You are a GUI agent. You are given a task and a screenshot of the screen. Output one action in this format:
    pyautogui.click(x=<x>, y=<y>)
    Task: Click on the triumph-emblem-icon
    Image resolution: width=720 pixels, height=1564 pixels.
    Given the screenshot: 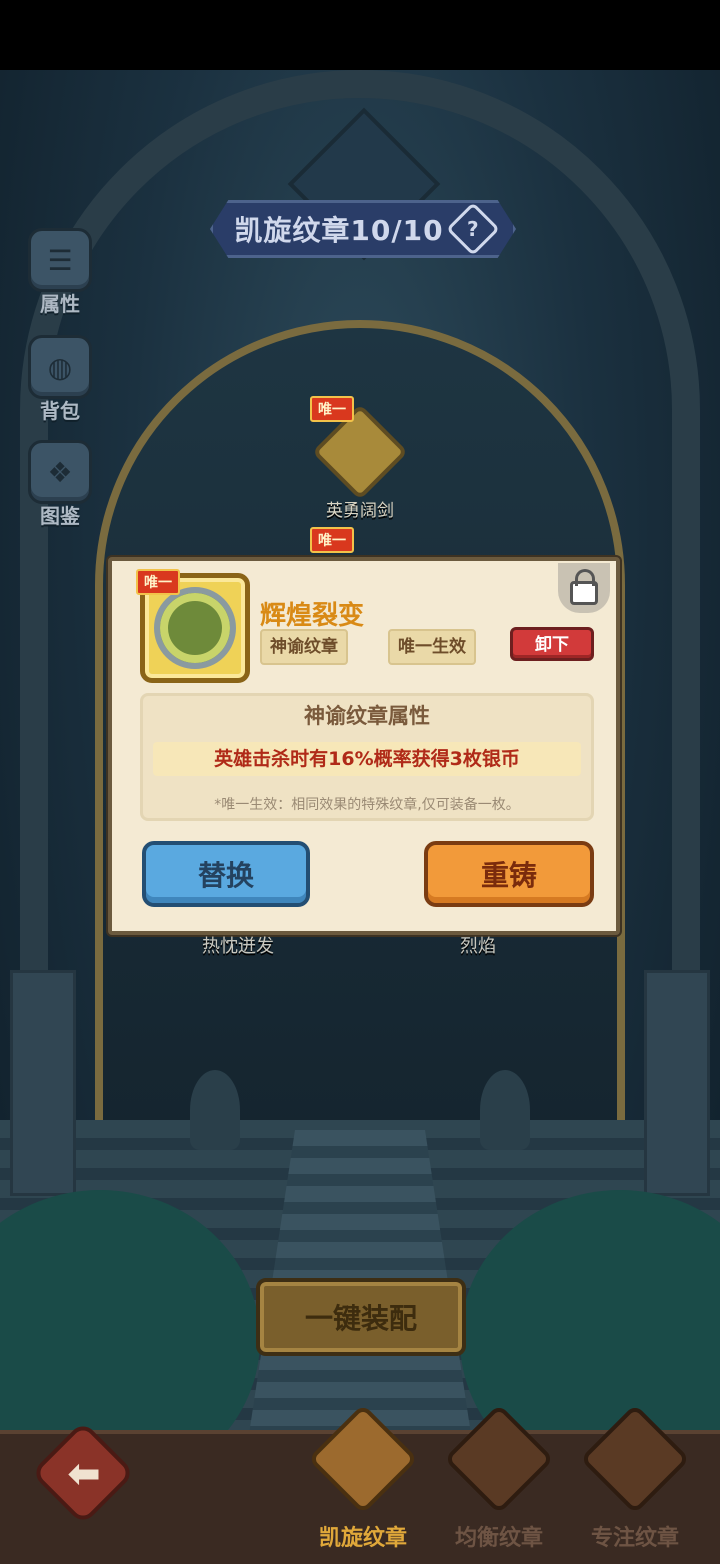 What is the action you would take?
    pyautogui.click(x=363, y=1459)
    